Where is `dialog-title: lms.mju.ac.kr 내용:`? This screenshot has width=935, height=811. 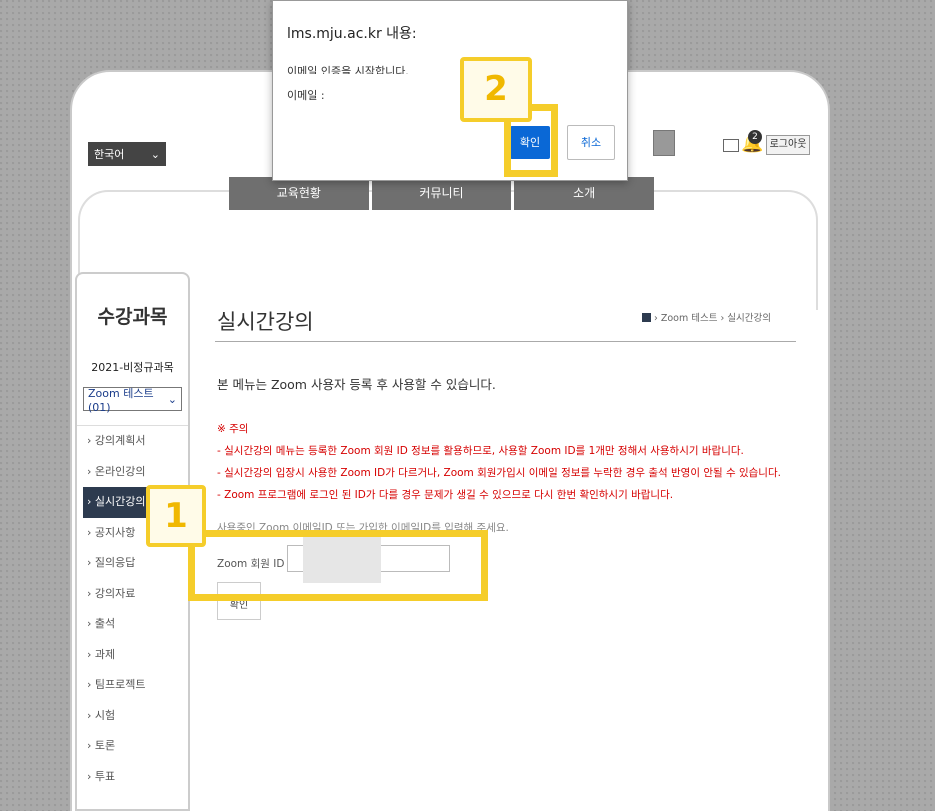 dialog-title: lms.mju.ac.kr 내용: is located at coordinates (352, 34).